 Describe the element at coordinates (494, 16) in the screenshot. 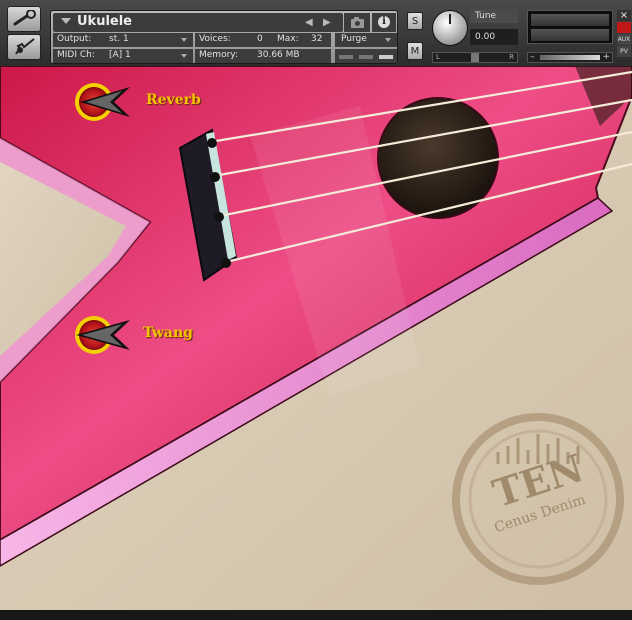

I see `tune-label: Tune` at that location.